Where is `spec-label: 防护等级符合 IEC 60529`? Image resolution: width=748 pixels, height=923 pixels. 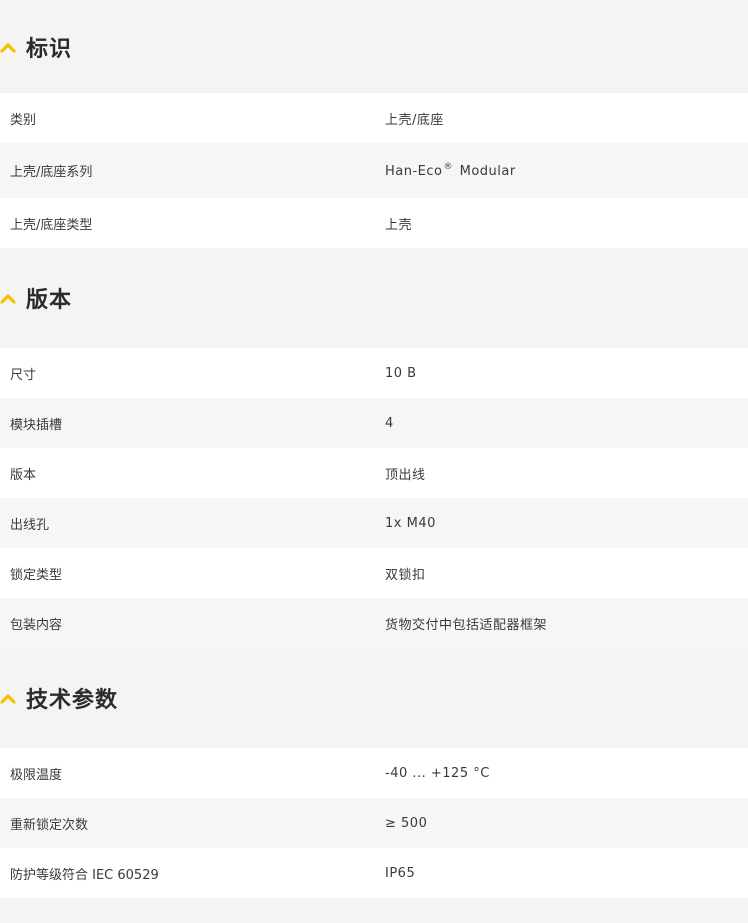 spec-label: 防护等级符合 IEC 60529 is located at coordinates (84, 875).